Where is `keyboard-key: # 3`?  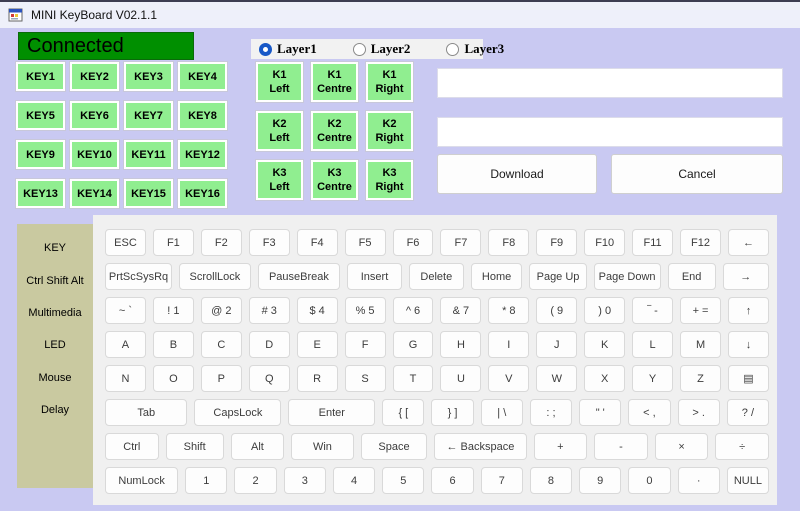 keyboard-key: # 3 is located at coordinates (269, 310).